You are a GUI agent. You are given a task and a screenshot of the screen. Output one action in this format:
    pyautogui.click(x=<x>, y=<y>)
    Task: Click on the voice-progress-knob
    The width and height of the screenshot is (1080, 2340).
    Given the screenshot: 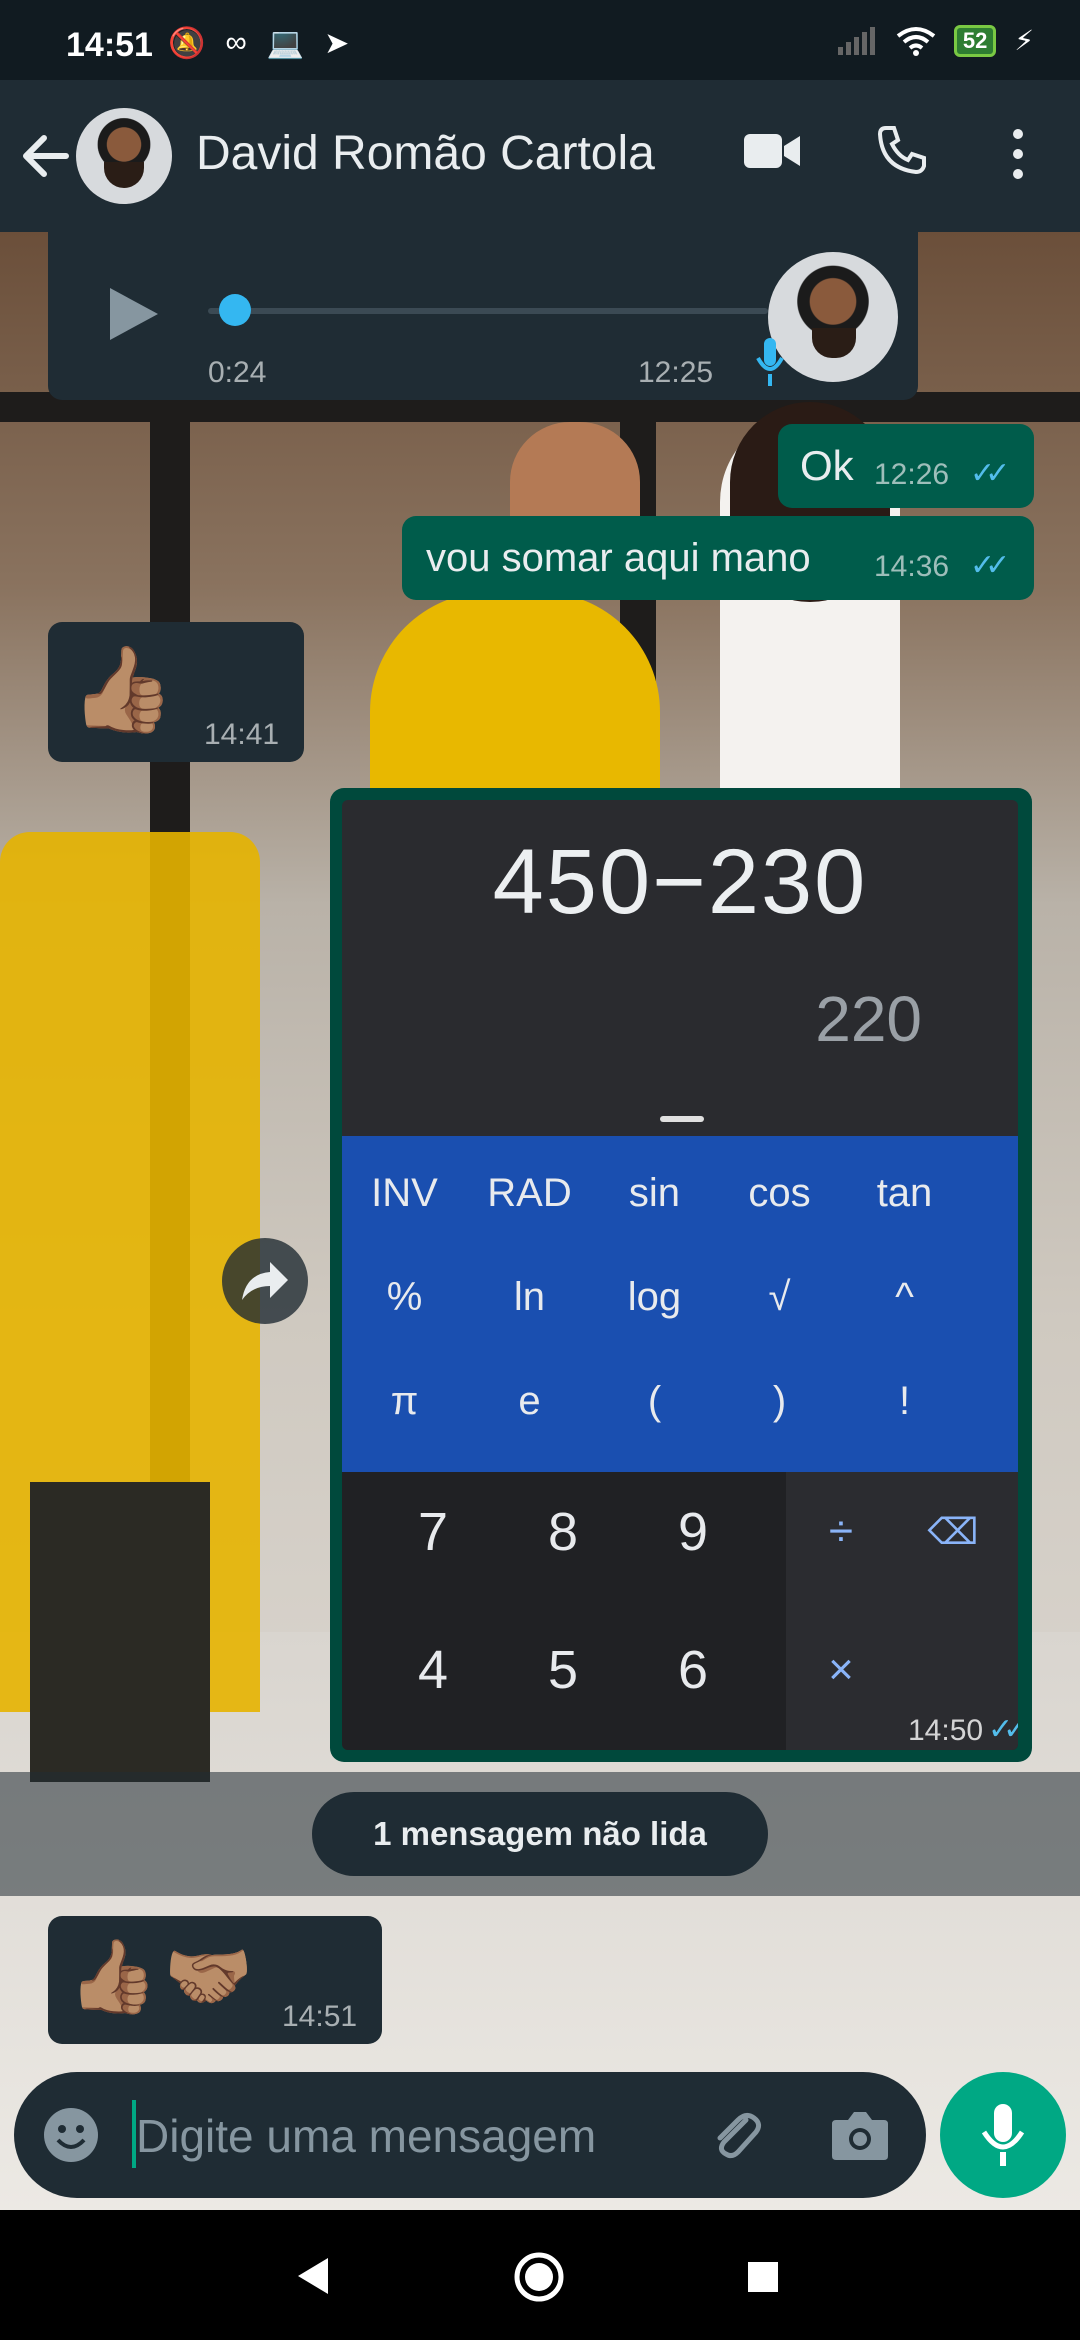 What is the action you would take?
    pyautogui.click(x=235, y=310)
    